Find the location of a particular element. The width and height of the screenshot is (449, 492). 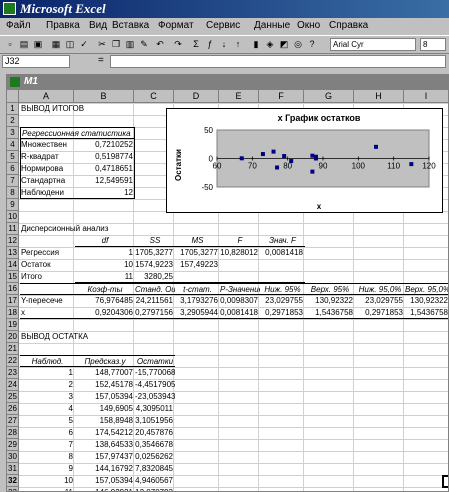

resid-cell: 3,1051956 is located at coordinates (155, 421).